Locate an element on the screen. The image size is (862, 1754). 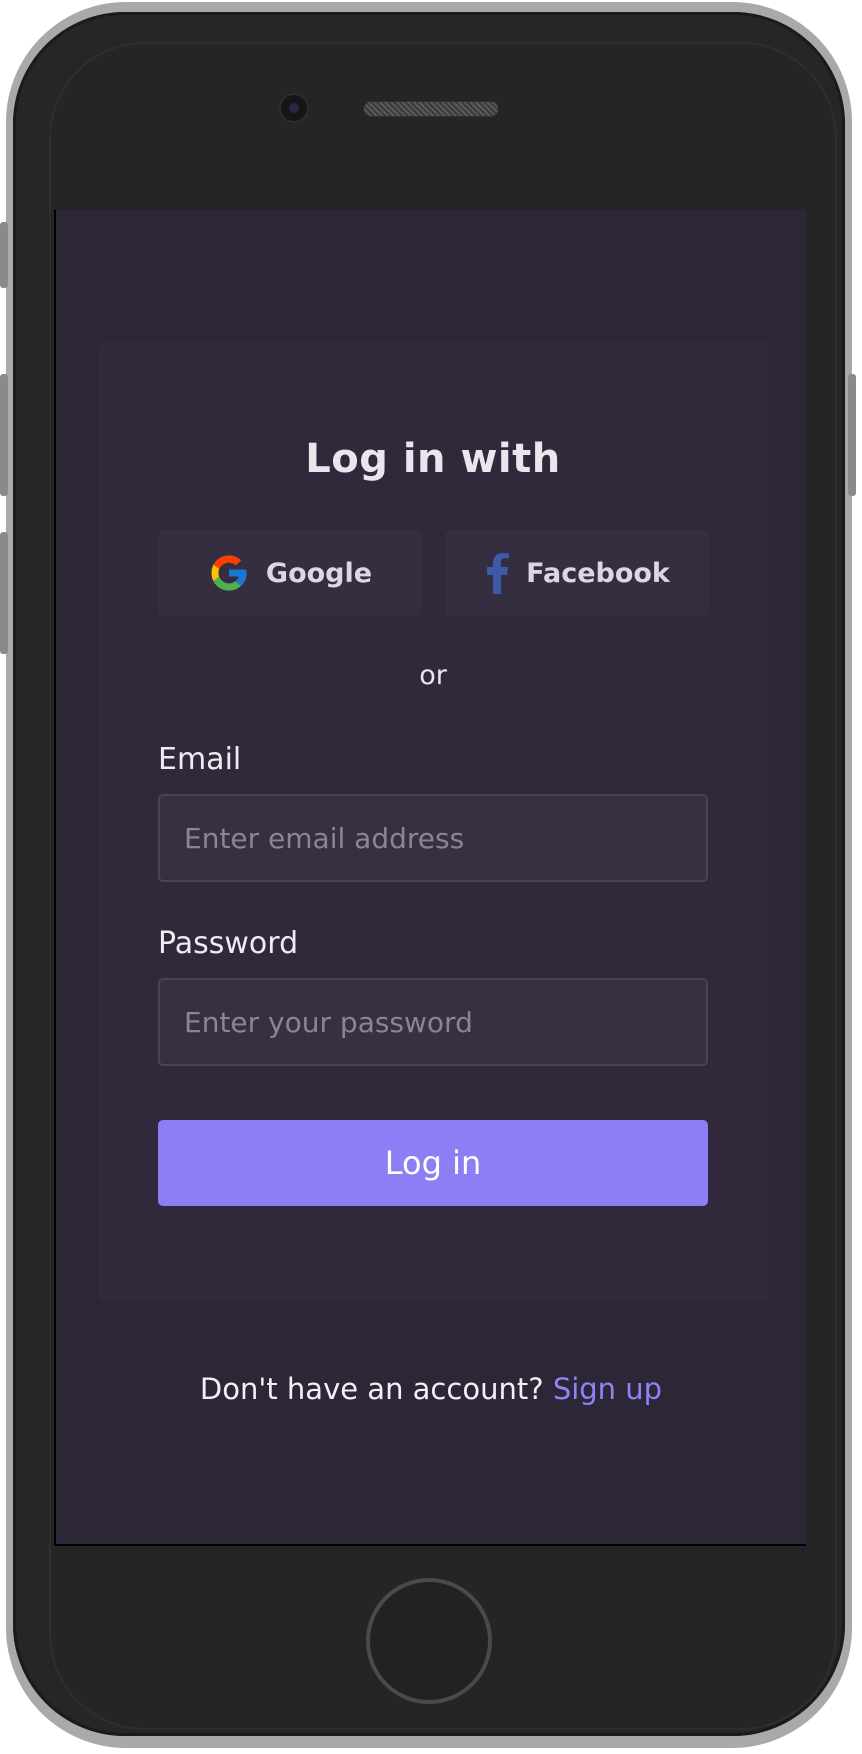
google-login-label: Google is located at coordinates (319, 573).